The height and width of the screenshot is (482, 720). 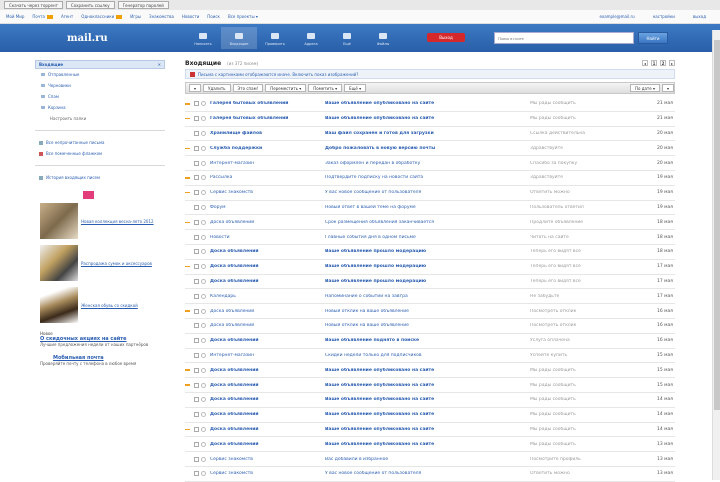 What do you see at coordinates (311, 38) in the screenshot?
I see `nav-contacts: Адреса` at bounding box center [311, 38].